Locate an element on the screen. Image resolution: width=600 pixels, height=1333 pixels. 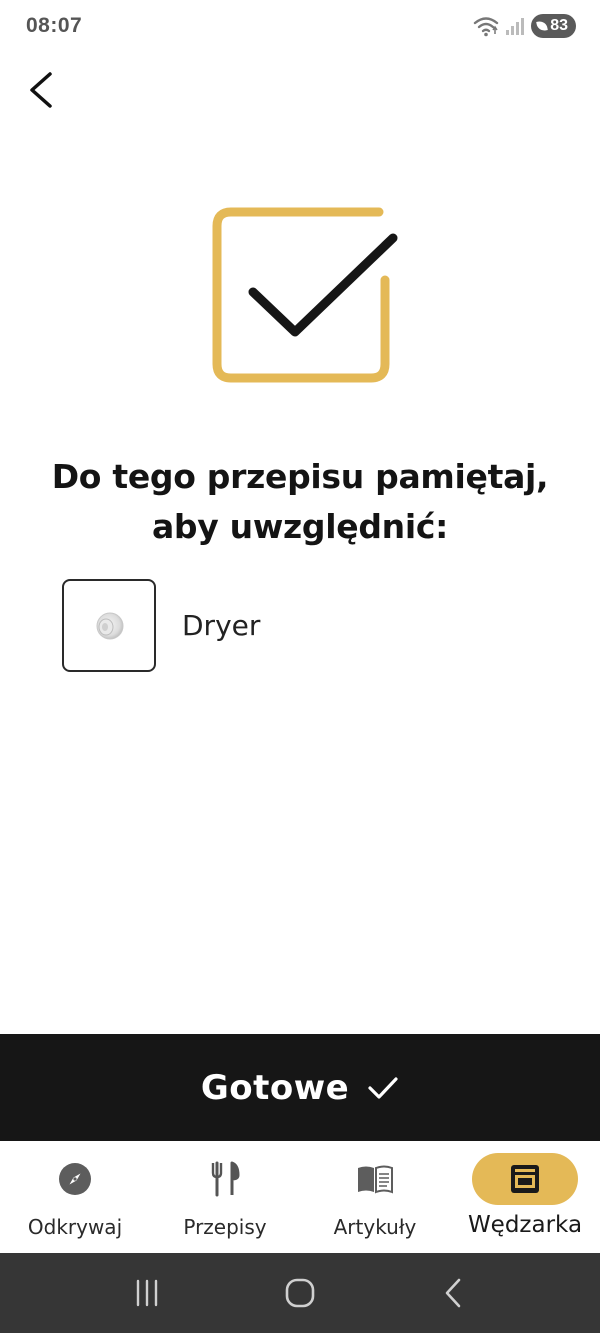
system-navigation-bar is located at coordinates (300, 1293).